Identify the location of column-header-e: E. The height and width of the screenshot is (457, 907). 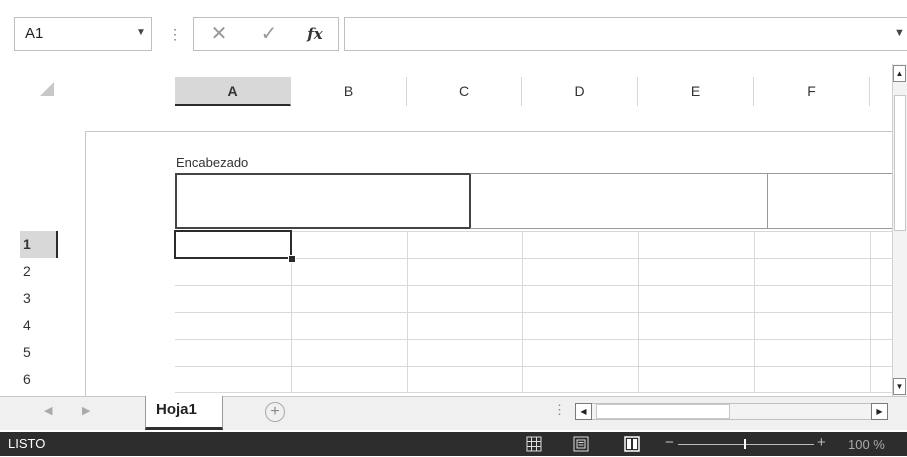
(696, 91).